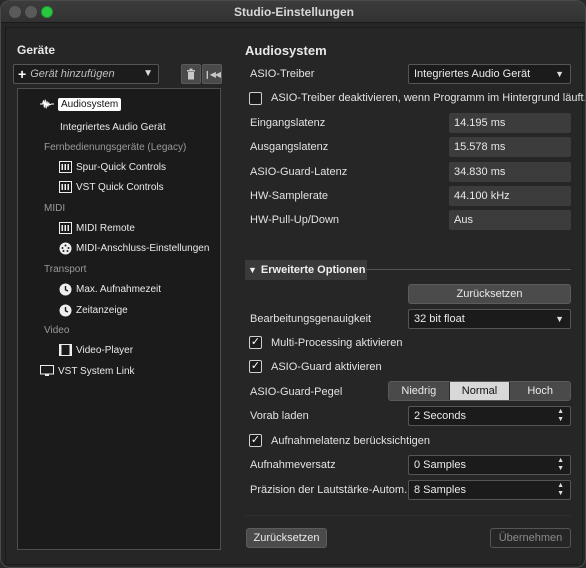 Image resolution: width=586 pixels, height=568 pixels. What do you see at coordinates (489, 319) in the screenshot?
I see `processing-precision-select: 32 bit float ▼` at bounding box center [489, 319].